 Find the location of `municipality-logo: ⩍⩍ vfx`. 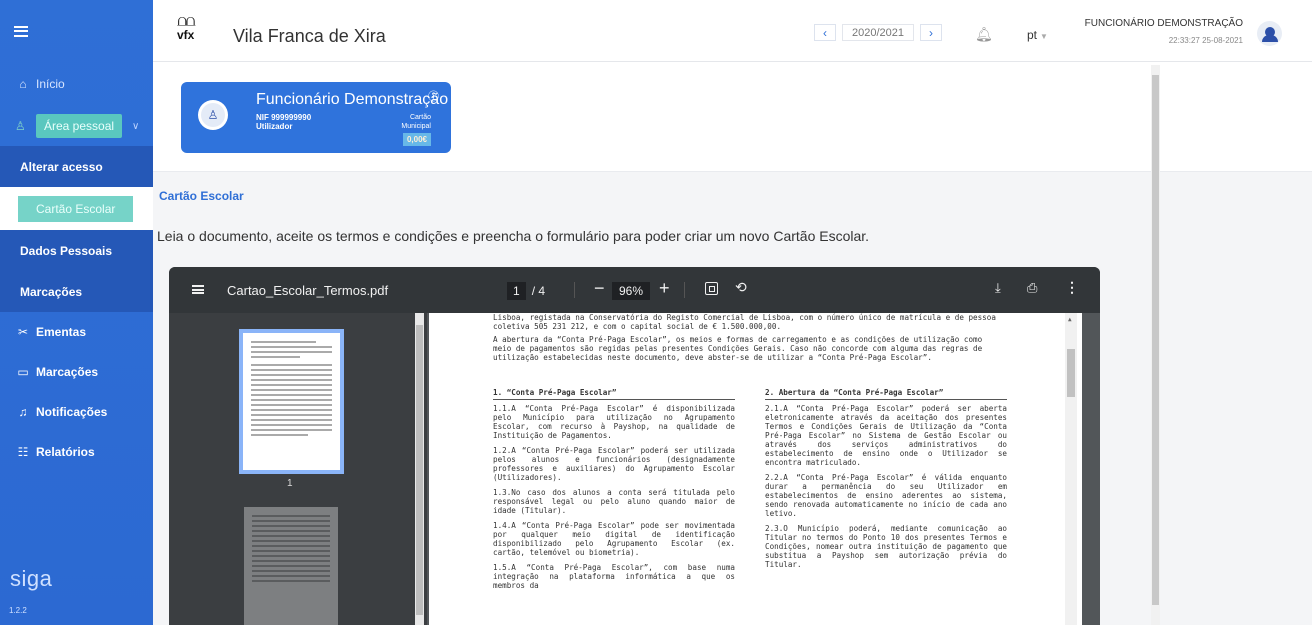

municipality-logo: ⩍⩍ vfx is located at coordinates (193, 30).